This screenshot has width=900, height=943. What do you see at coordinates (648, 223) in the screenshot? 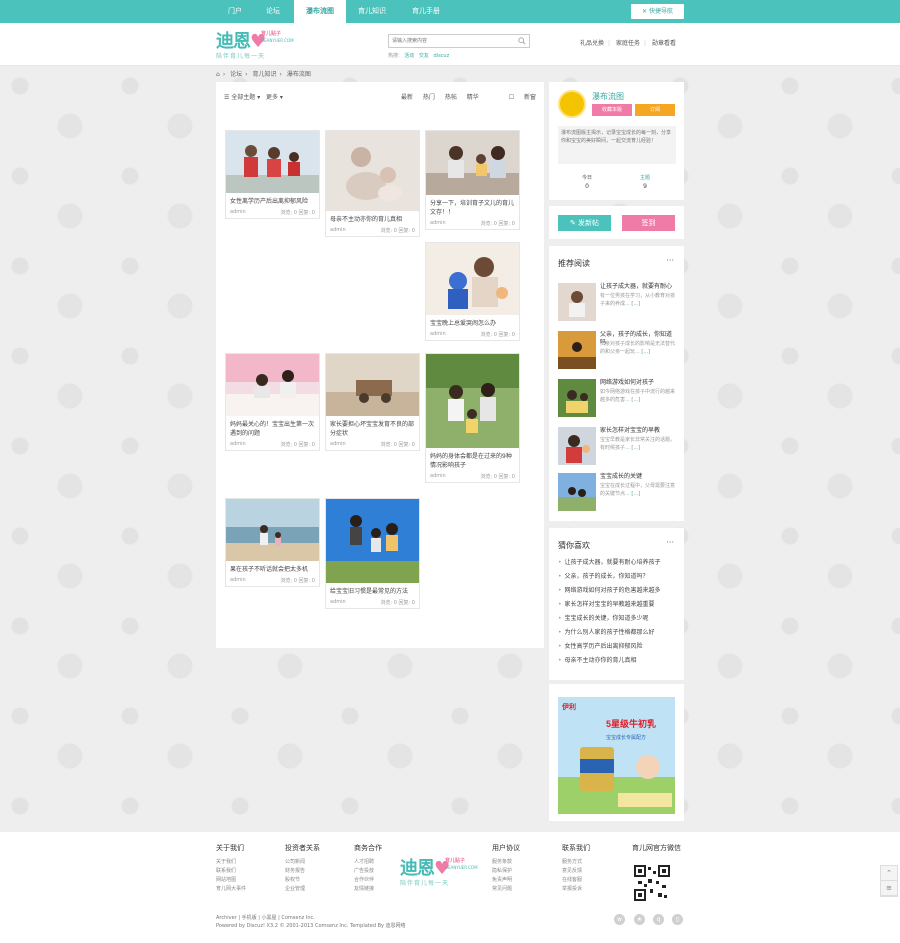
I see `sign-in-button: 签到` at bounding box center [648, 223].